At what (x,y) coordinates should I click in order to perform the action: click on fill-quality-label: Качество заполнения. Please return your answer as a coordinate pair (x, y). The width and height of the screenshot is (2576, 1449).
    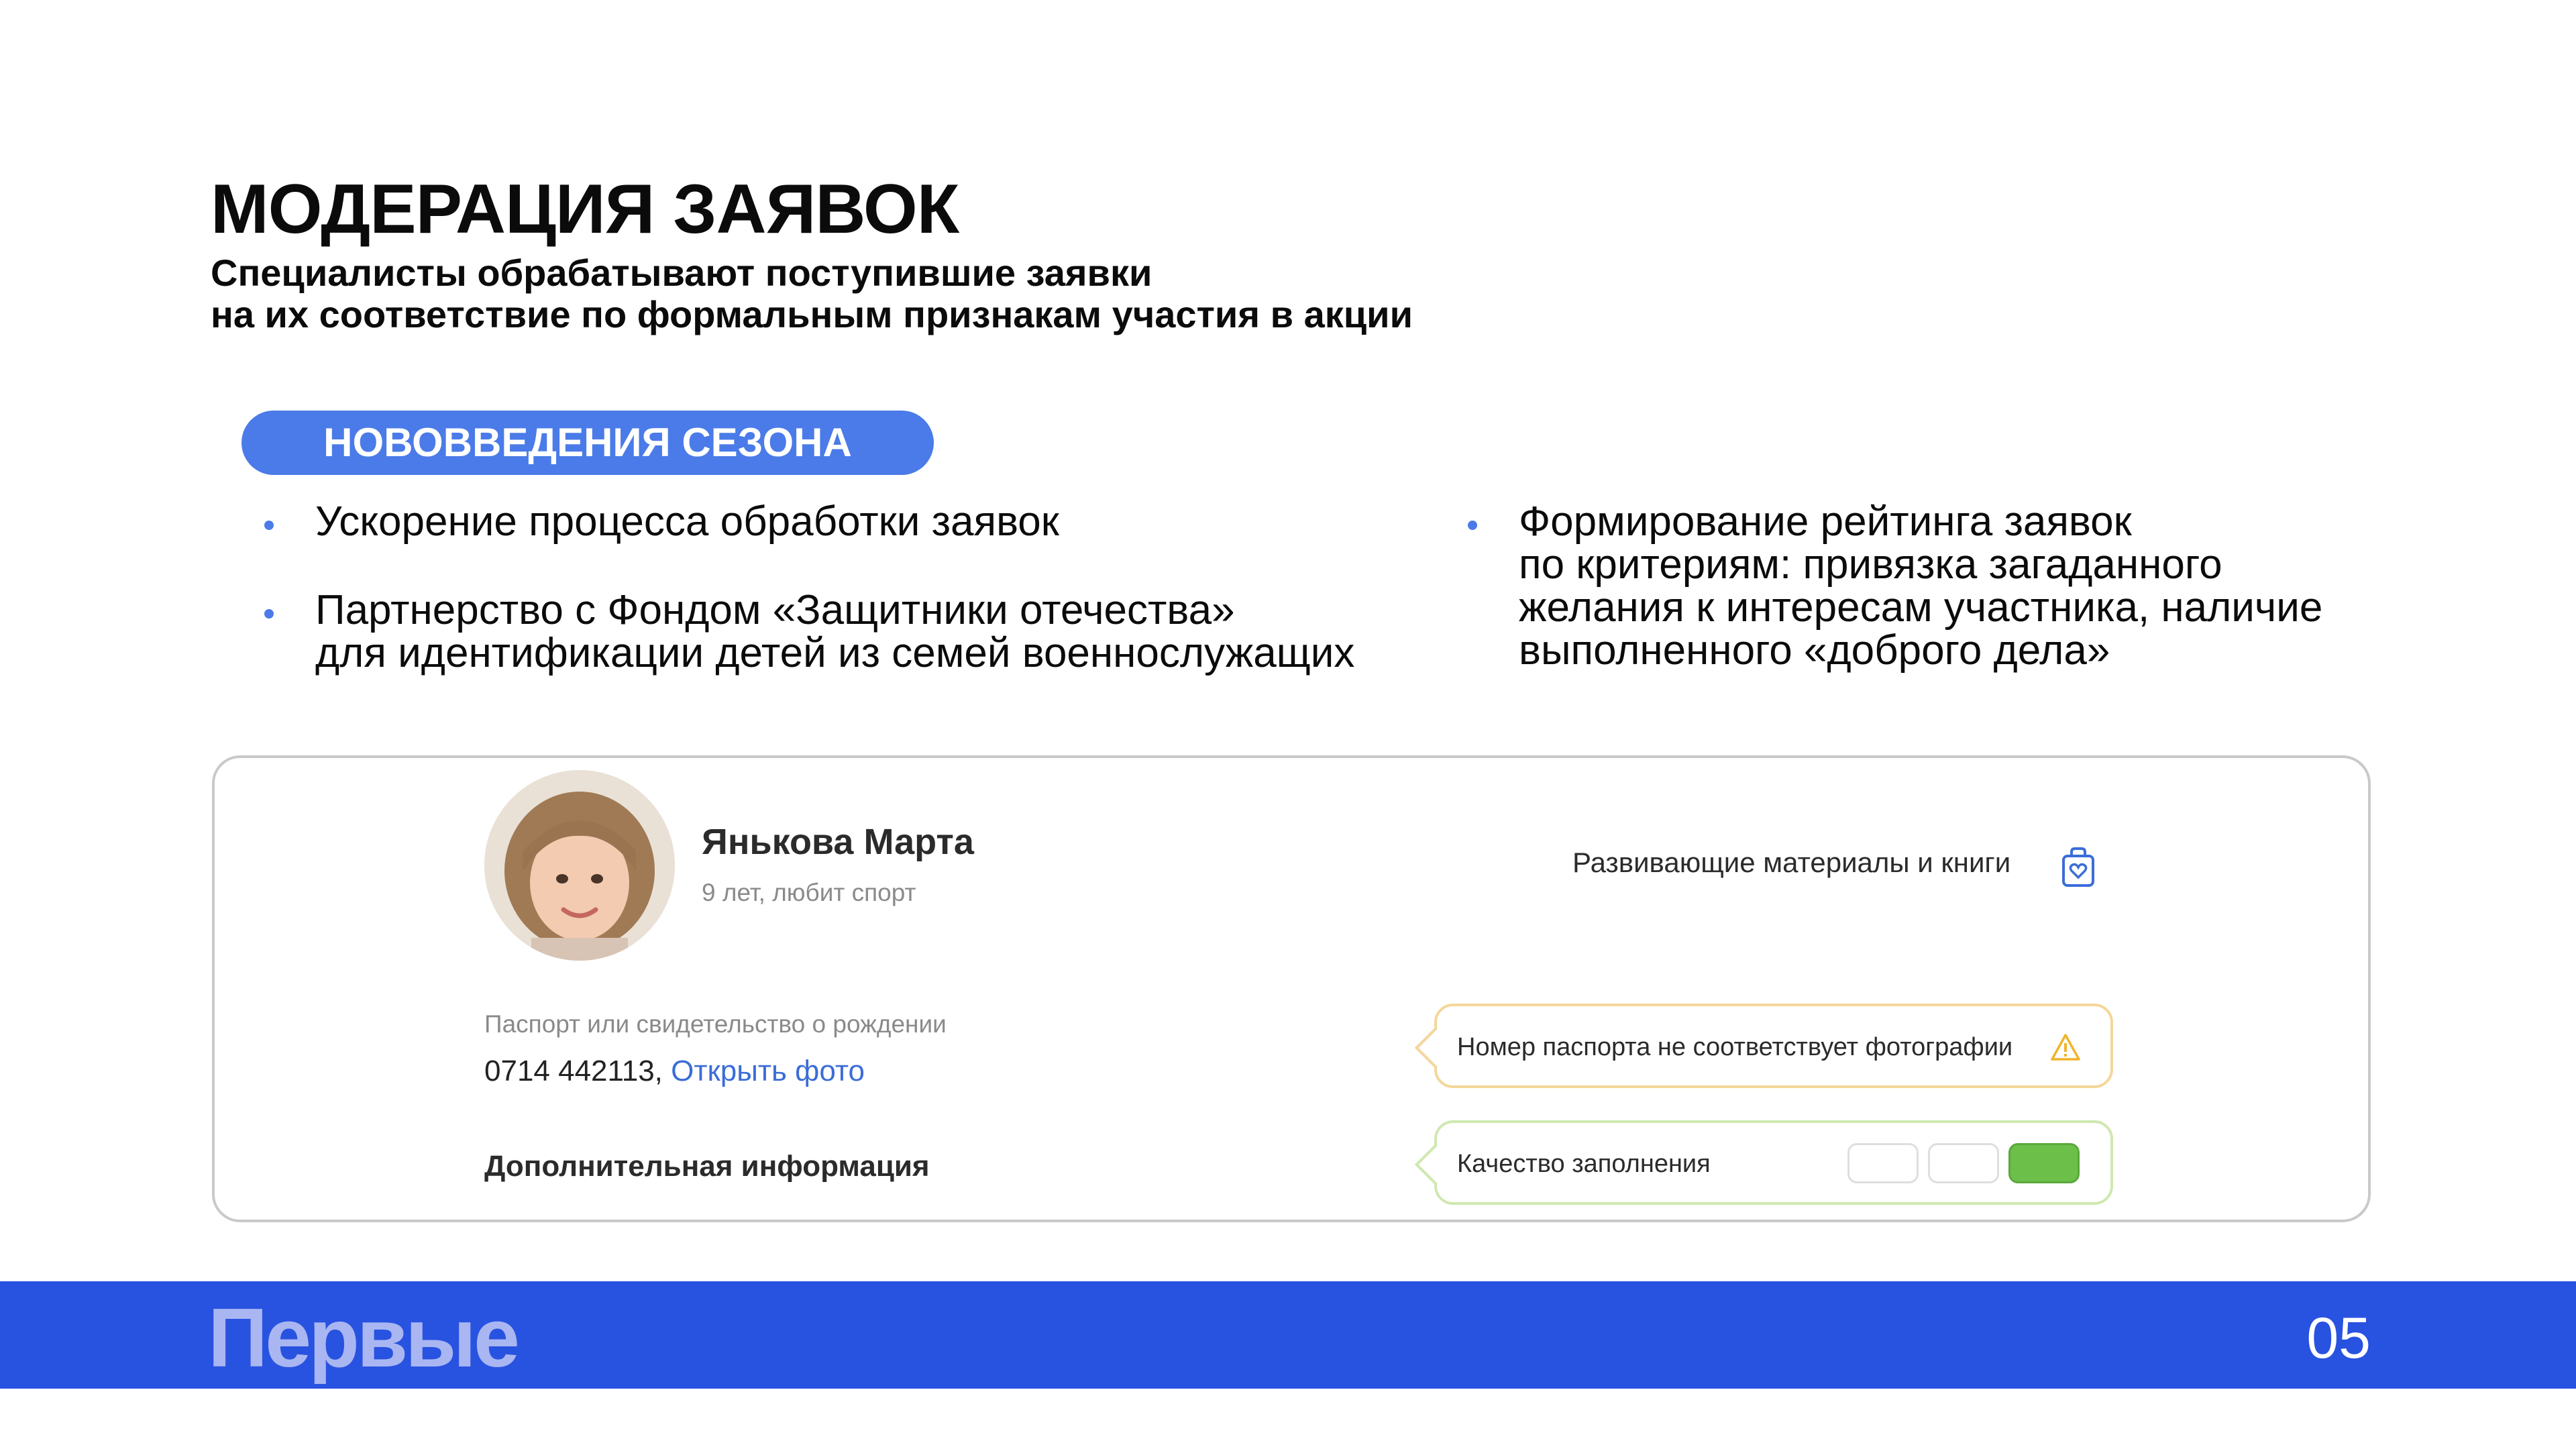
    Looking at the image, I should click on (1584, 1164).